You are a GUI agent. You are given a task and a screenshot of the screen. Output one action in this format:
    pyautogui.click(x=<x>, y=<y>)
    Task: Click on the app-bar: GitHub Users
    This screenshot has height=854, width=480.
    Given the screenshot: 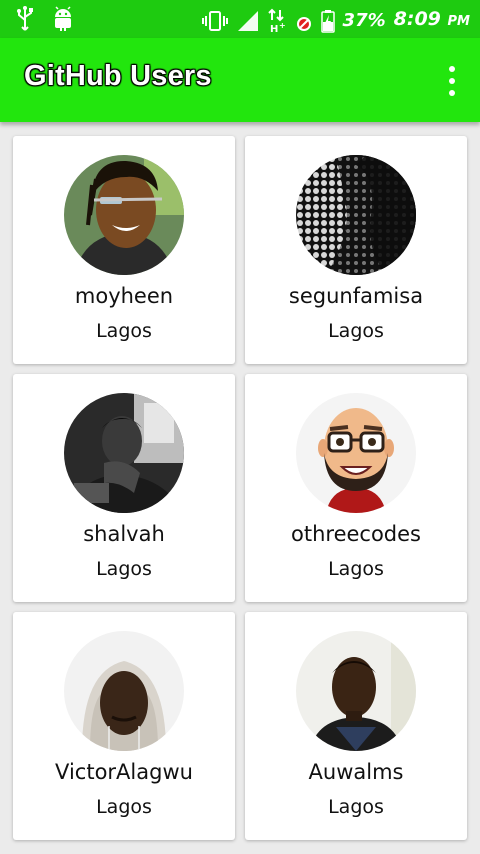 What is the action you would take?
    pyautogui.click(x=240, y=80)
    